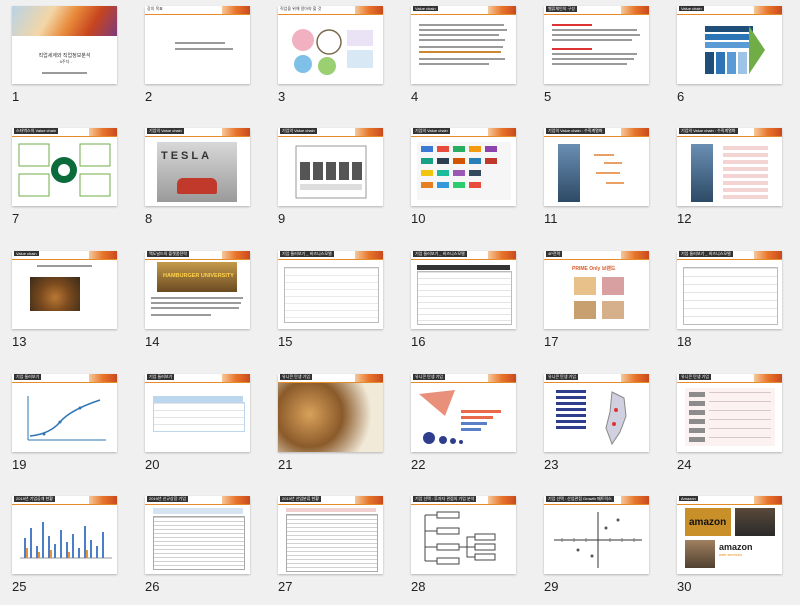  Describe the element at coordinates (684, 586) in the screenshot. I see `slide-number: 30` at that location.